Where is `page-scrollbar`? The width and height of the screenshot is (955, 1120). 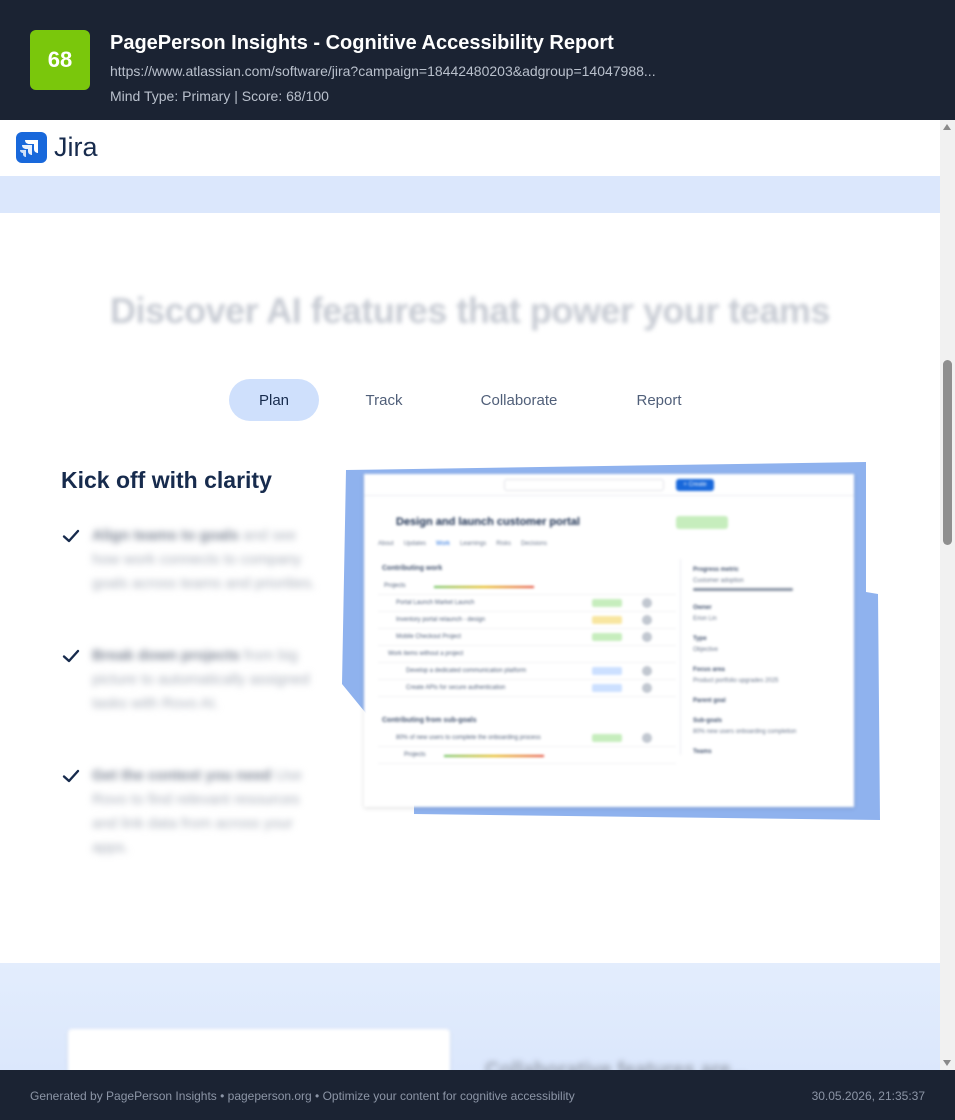
page-scrollbar is located at coordinates (947, 595).